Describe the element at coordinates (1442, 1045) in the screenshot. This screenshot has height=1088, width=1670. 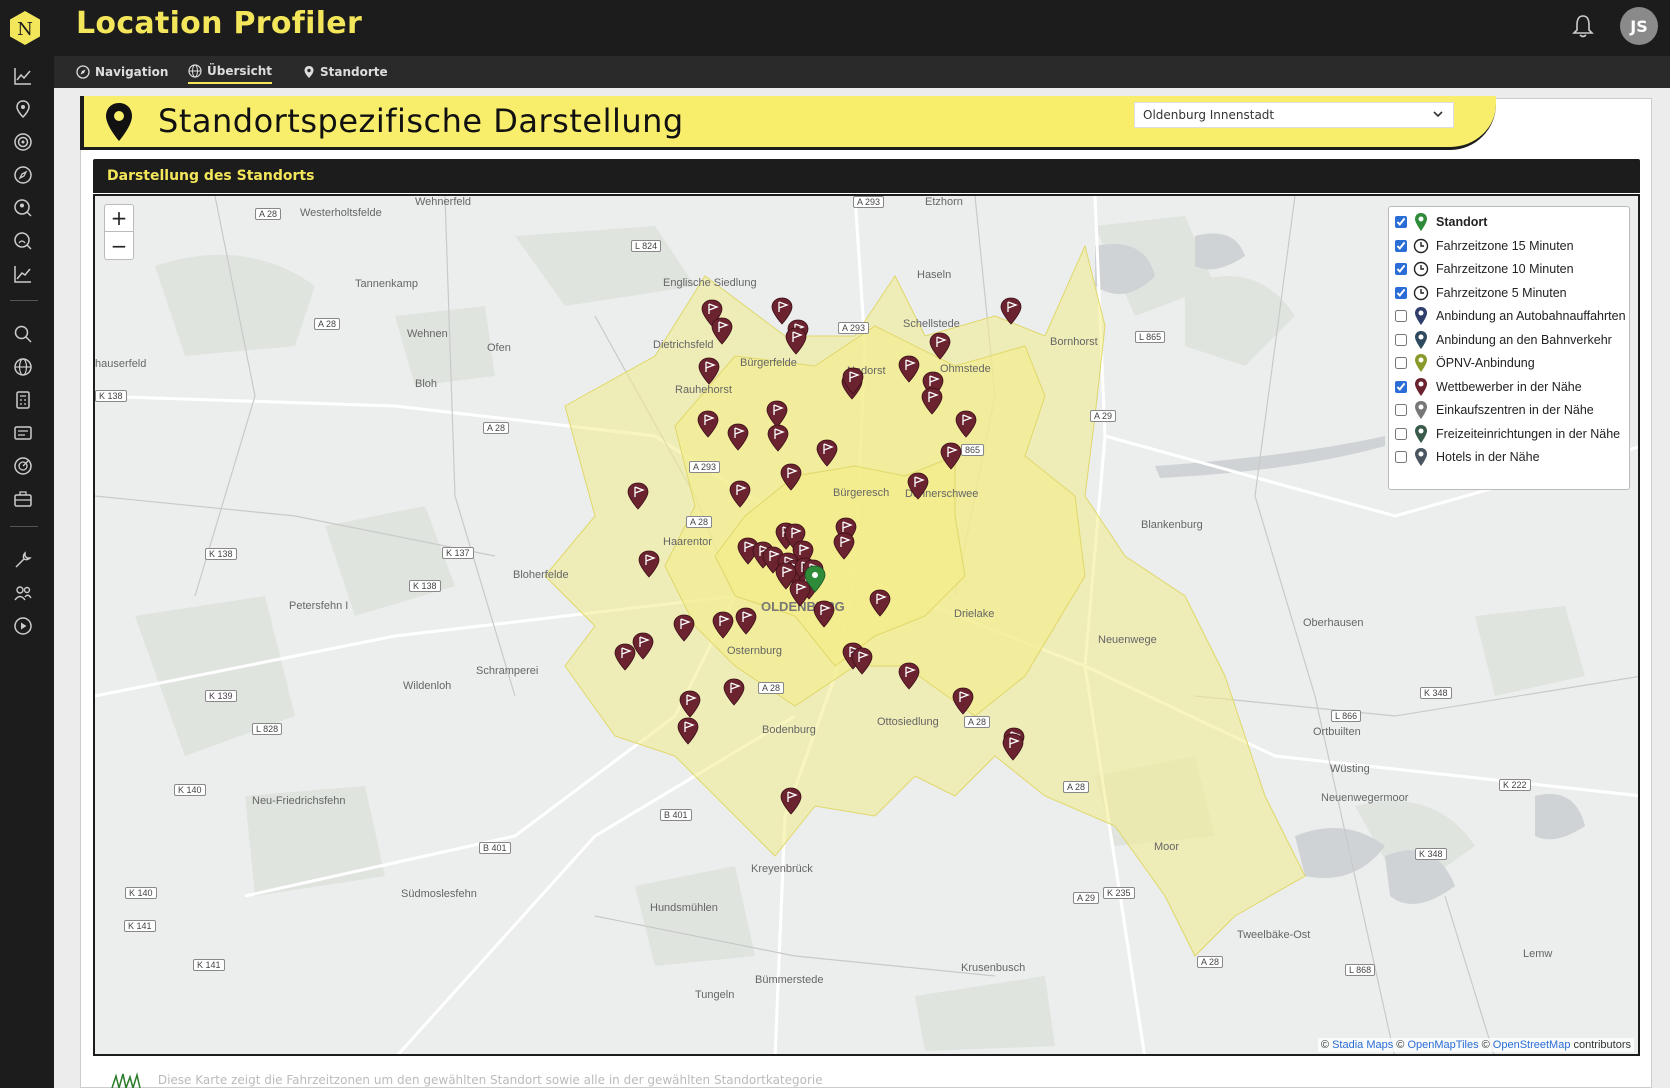
I see `attribution-link: OpenMapTiles` at that location.